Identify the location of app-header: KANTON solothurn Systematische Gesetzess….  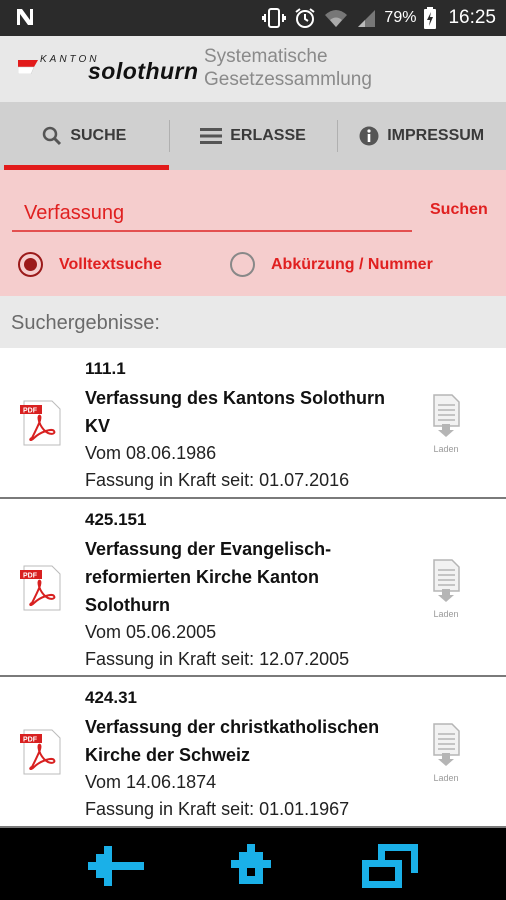
(253, 69).